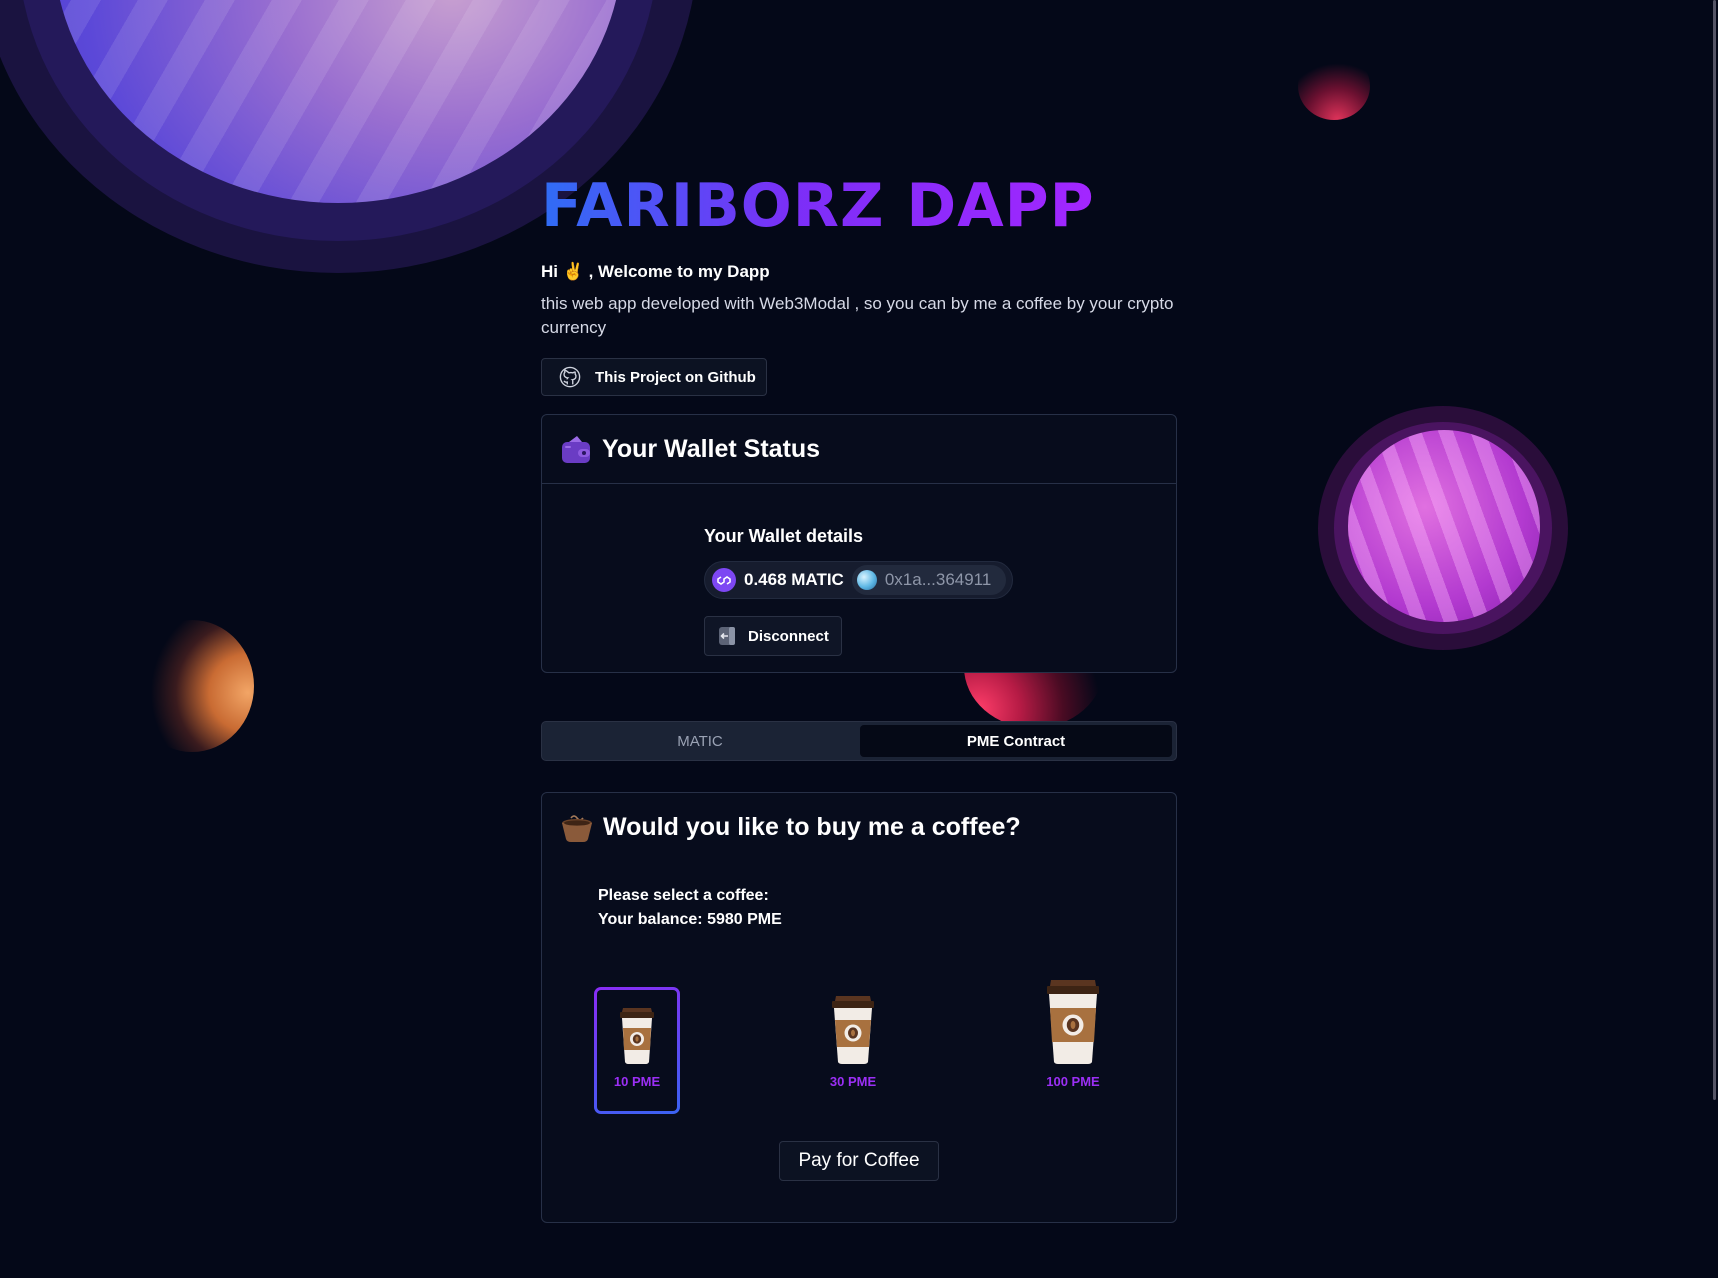 The image size is (1718, 1278). What do you see at coordinates (637, 1036) in the screenshot?
I see `small-coffee-cup-icon` at bounding box center [637, 1036].